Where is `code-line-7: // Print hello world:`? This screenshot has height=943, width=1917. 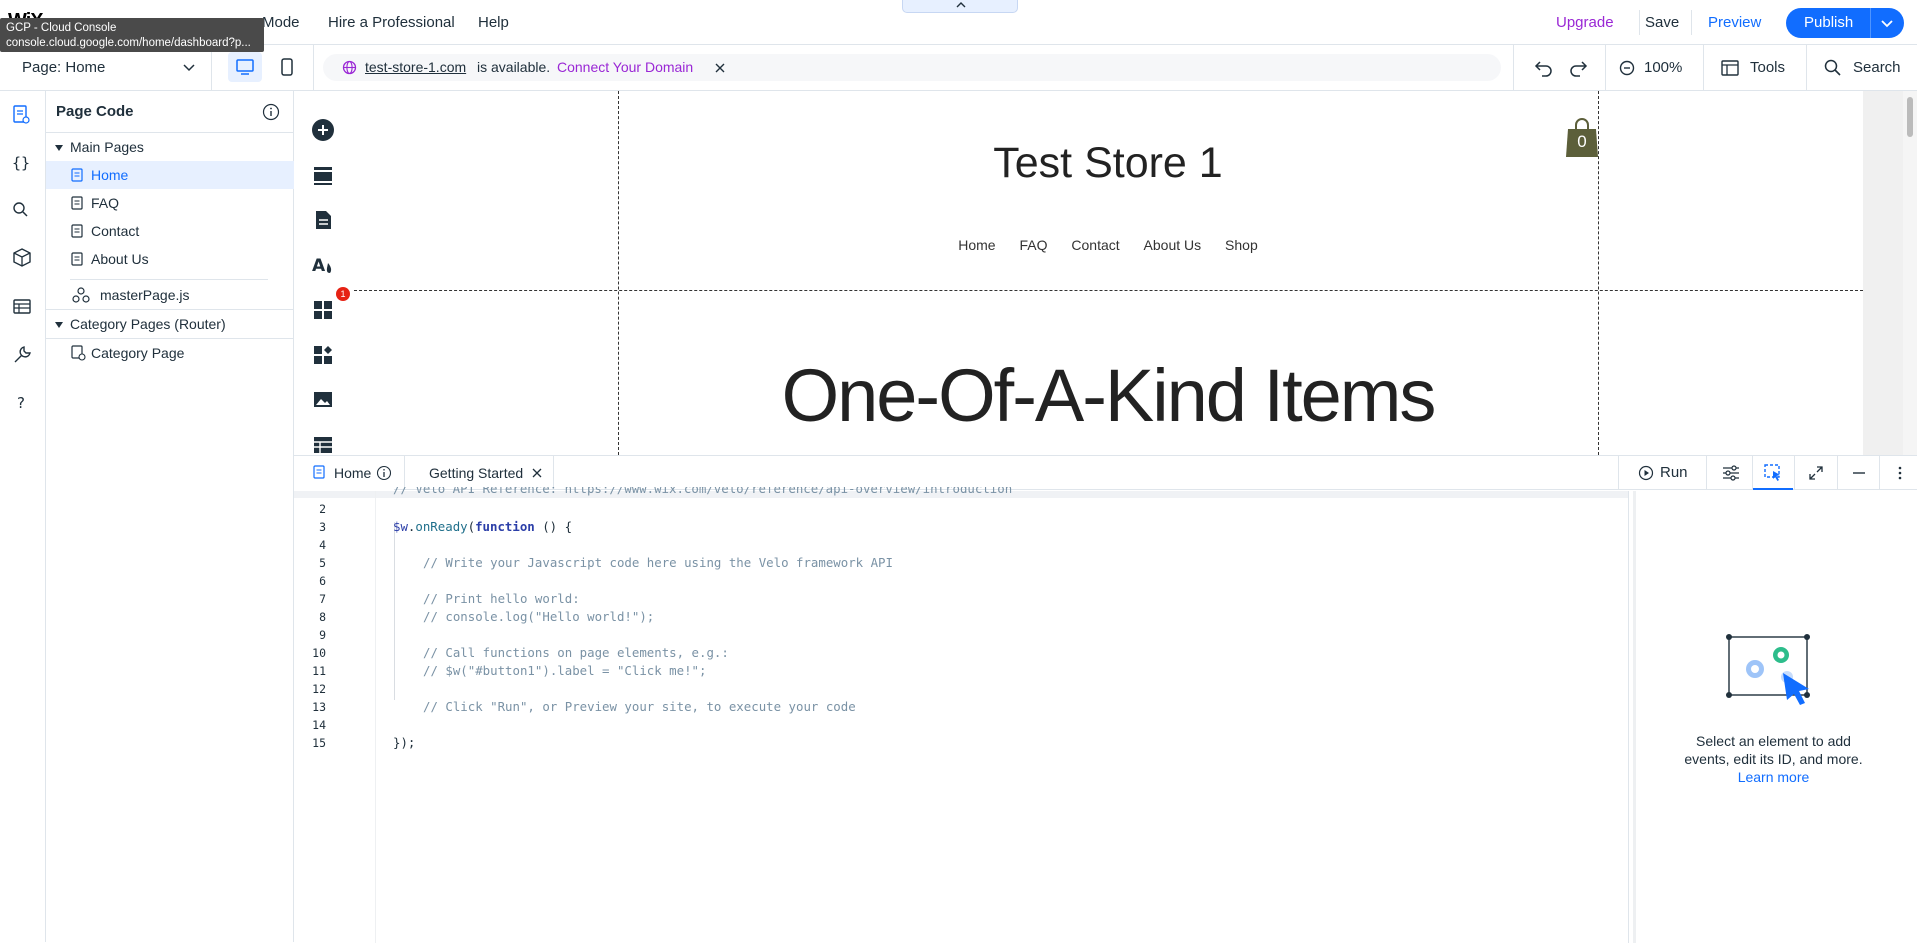
code-line-7: // Print hello world: is located at coordinates (501, 598).